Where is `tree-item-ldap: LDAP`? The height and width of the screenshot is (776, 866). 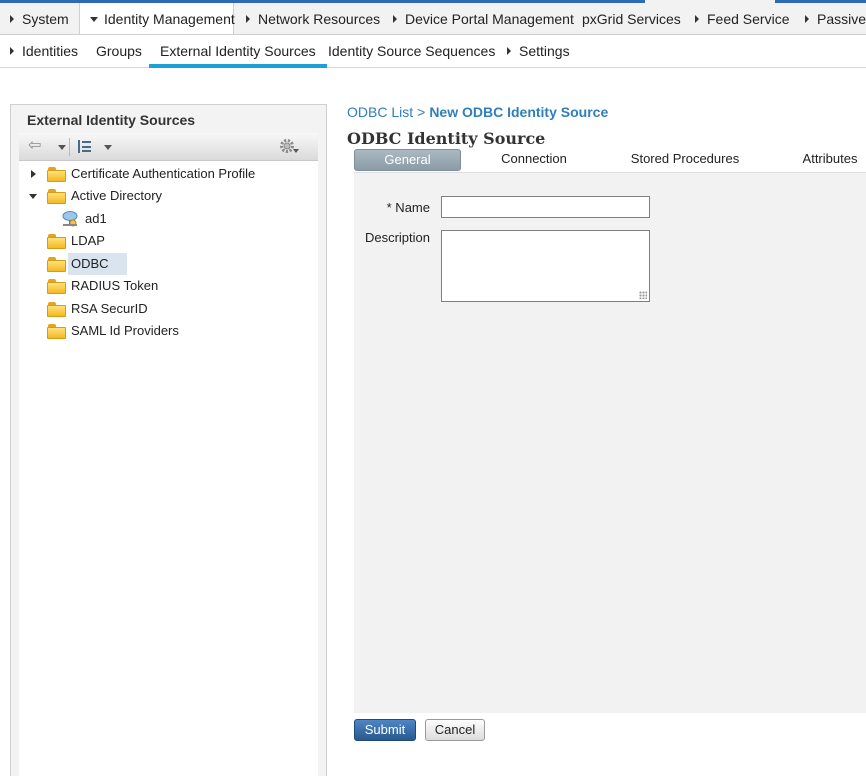 tree-item-ldap: LDAP is located at coordinates (168, 241).